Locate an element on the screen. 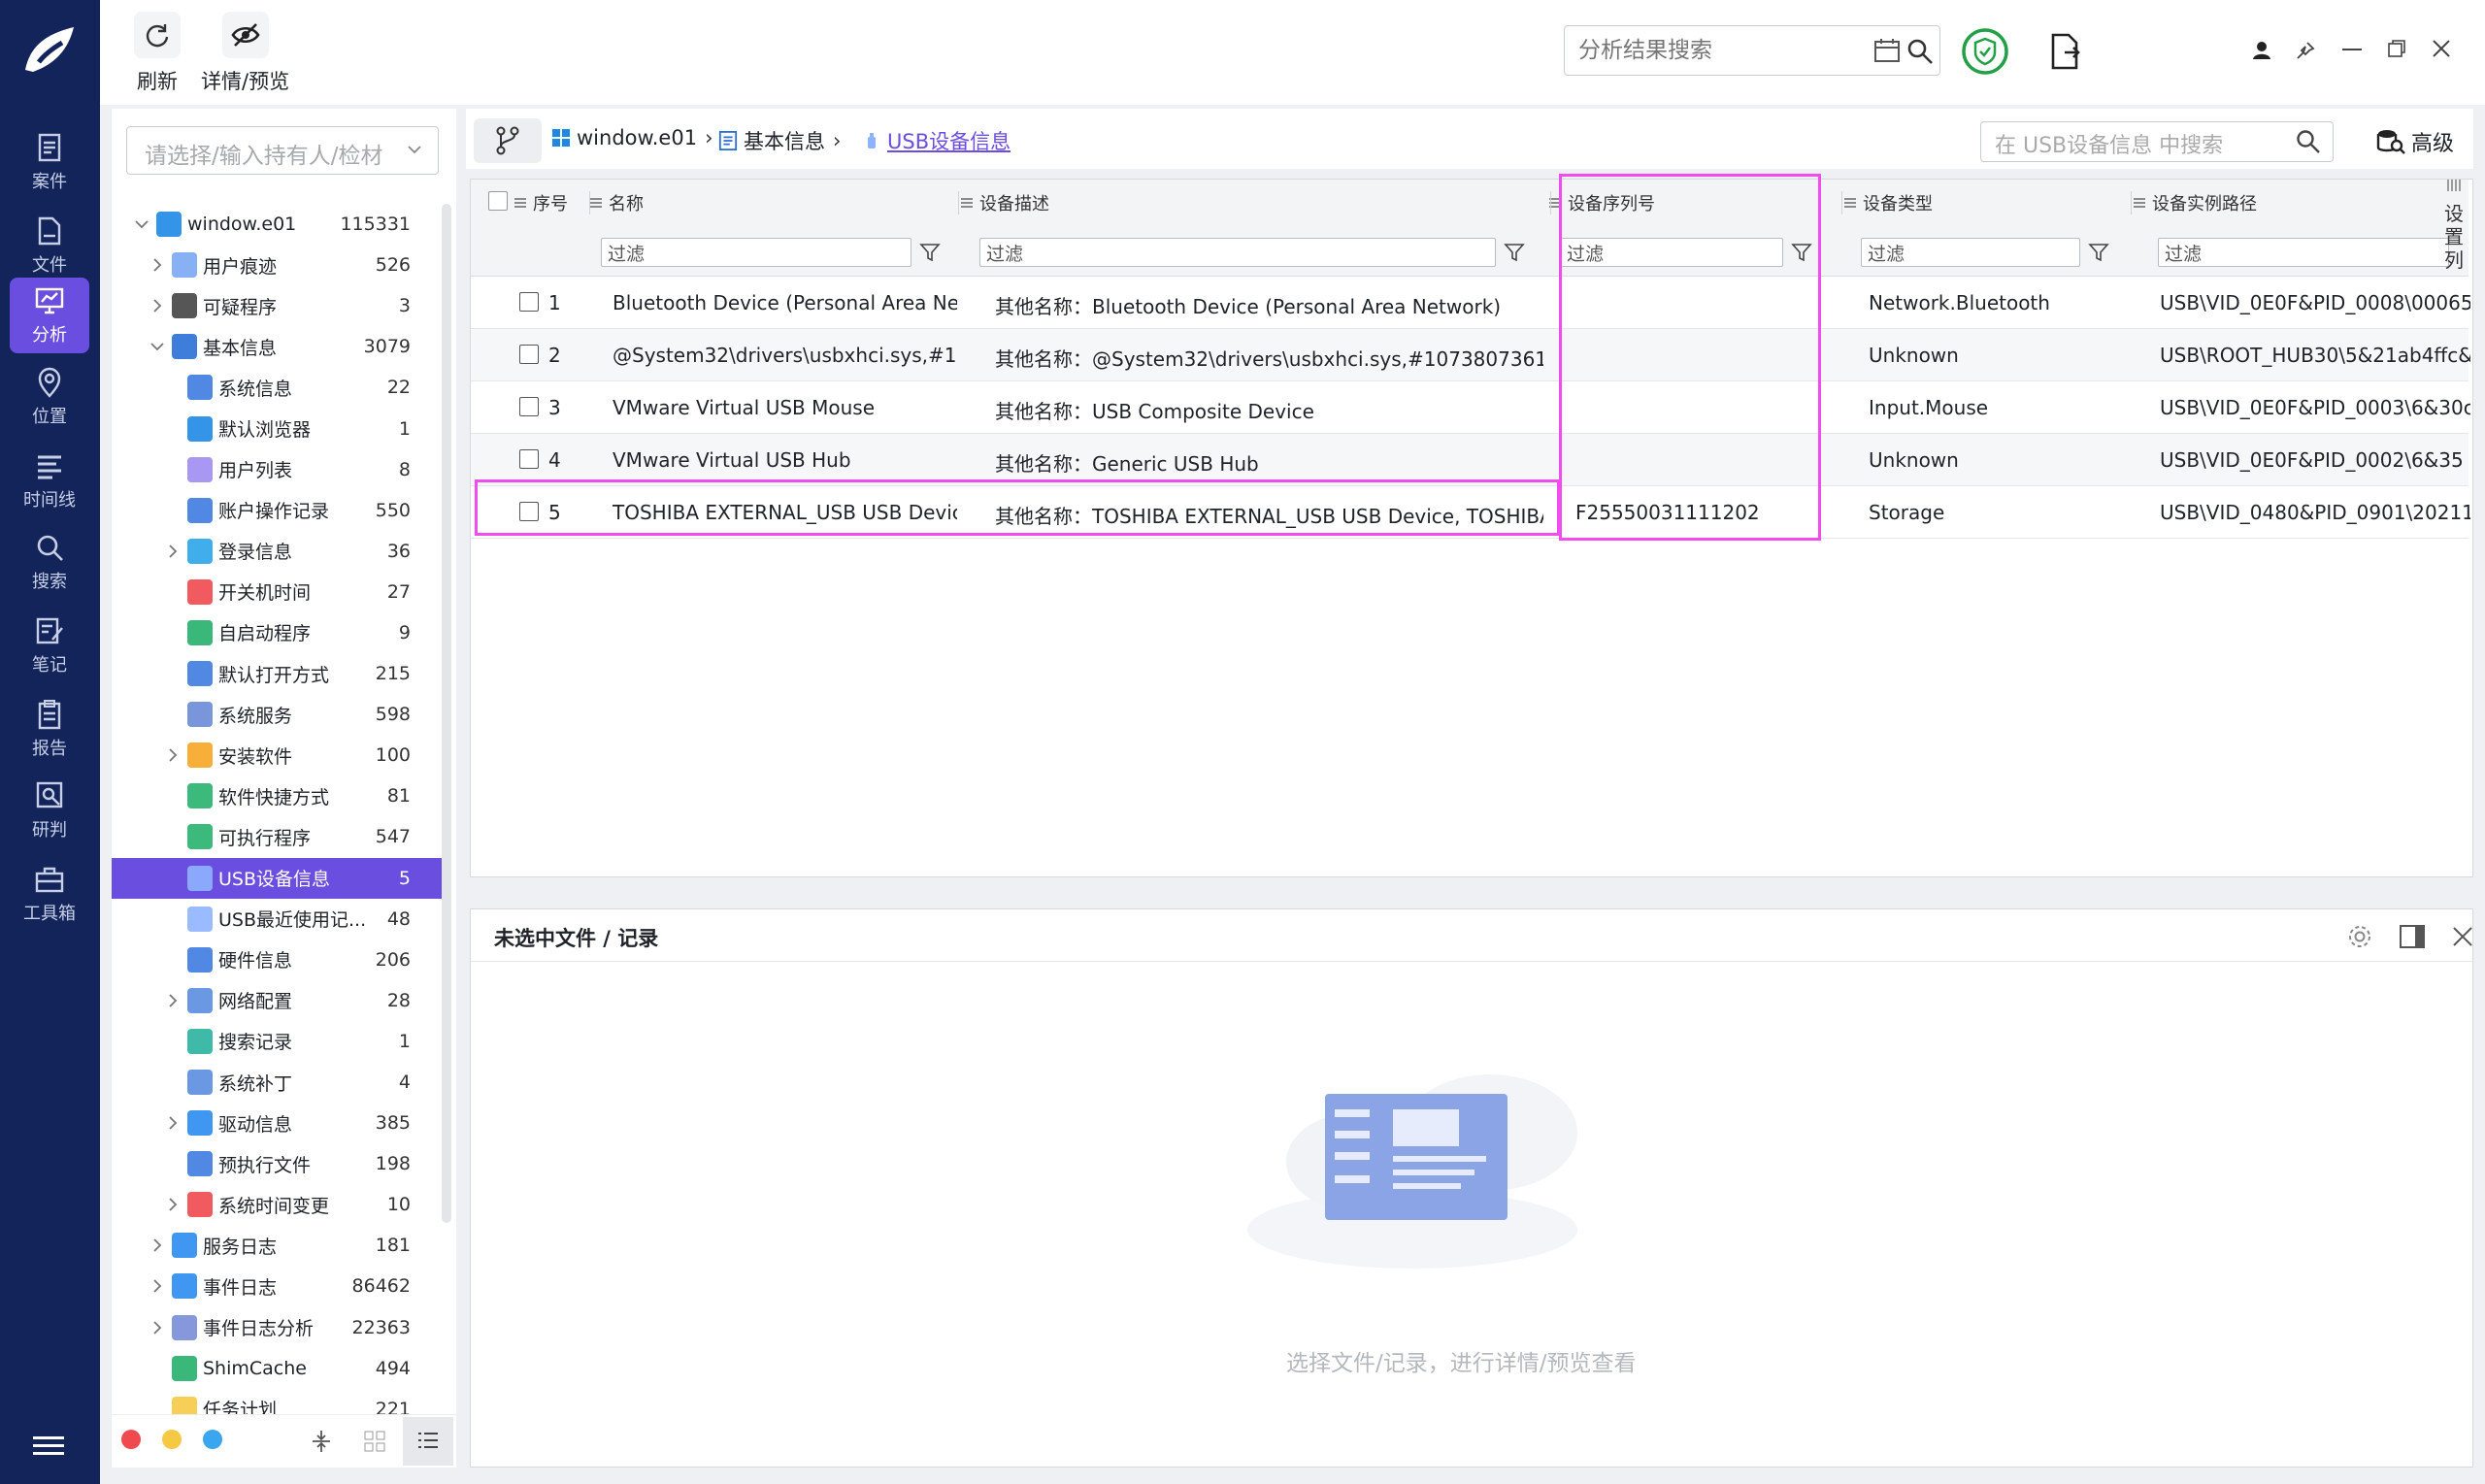 The image size is (2485, 1484). tree-item: 登录信息 36 is located at coordinates (282, 551).